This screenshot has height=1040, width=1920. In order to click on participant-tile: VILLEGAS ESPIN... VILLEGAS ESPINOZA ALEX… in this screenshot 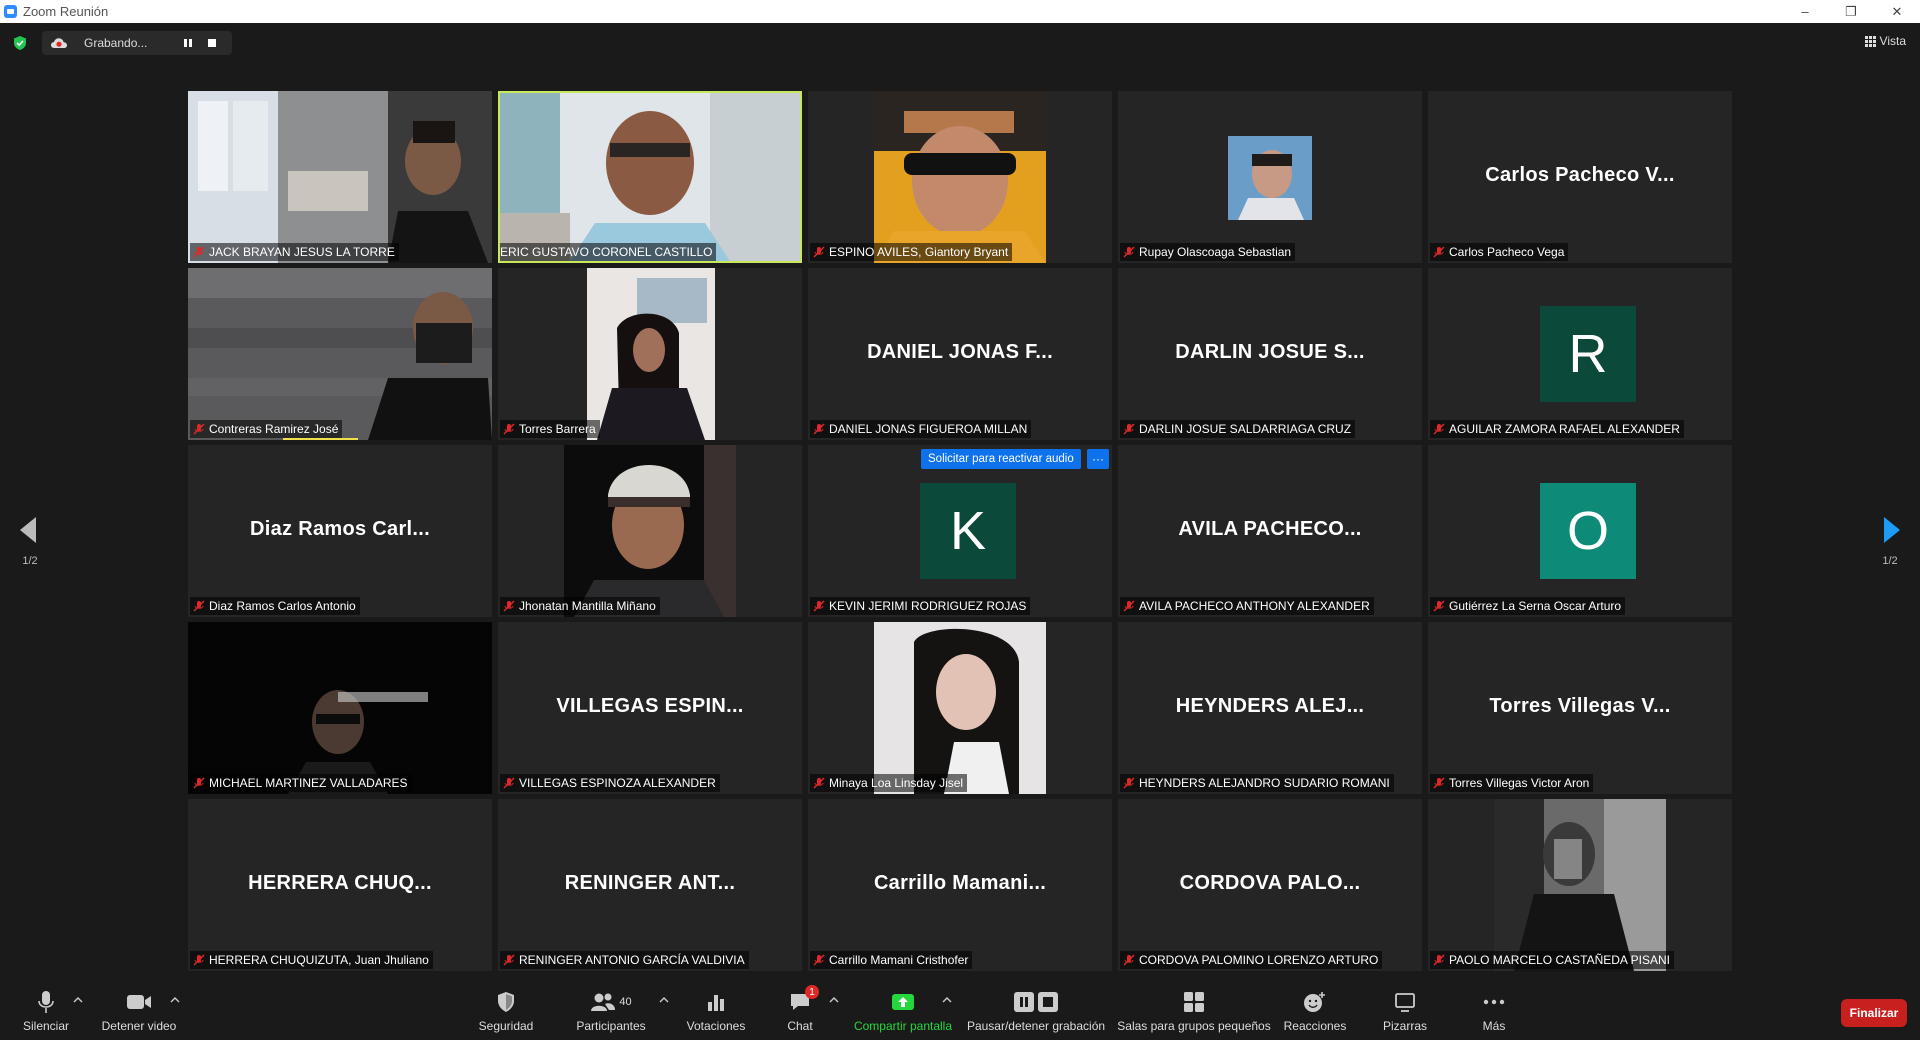, I will do `click(650, 708)`.